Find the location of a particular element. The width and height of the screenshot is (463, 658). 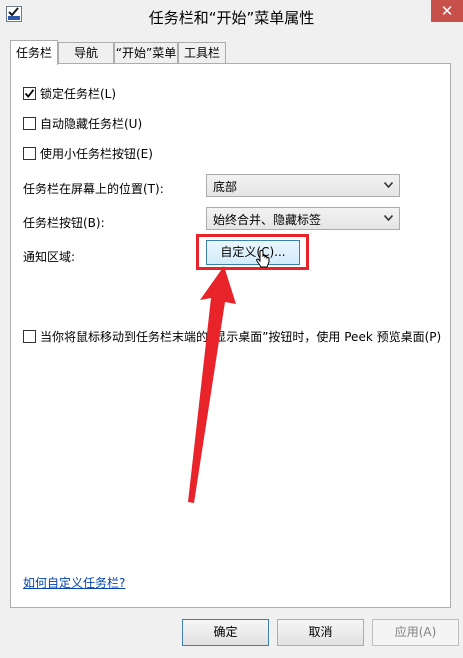

help-link: 如何自定义任务栏? is located at coordinates (74, 582).